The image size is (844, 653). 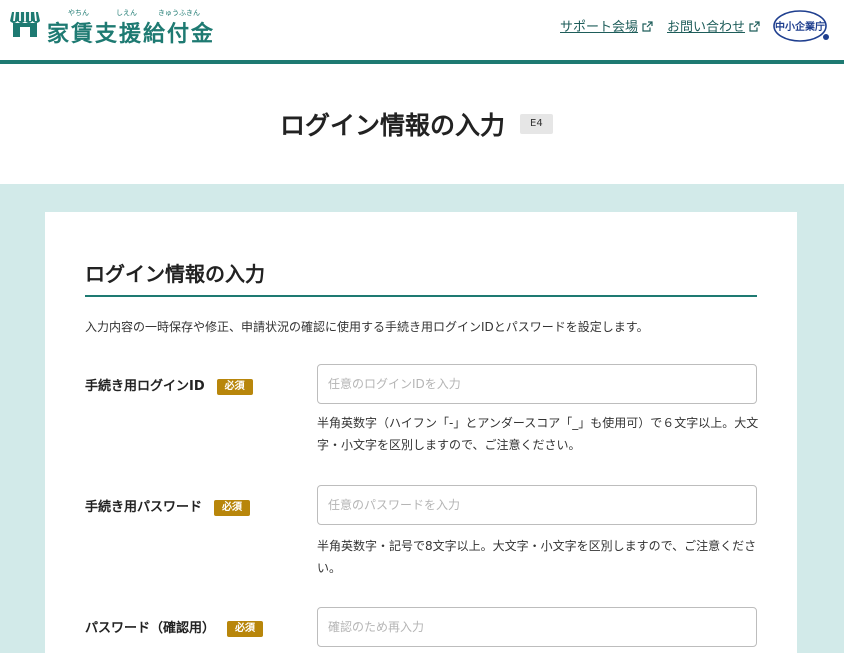 What do you see at coordinates (537, 505) in the screenshot?
I see `password-input` at bounding box center [537, 505].